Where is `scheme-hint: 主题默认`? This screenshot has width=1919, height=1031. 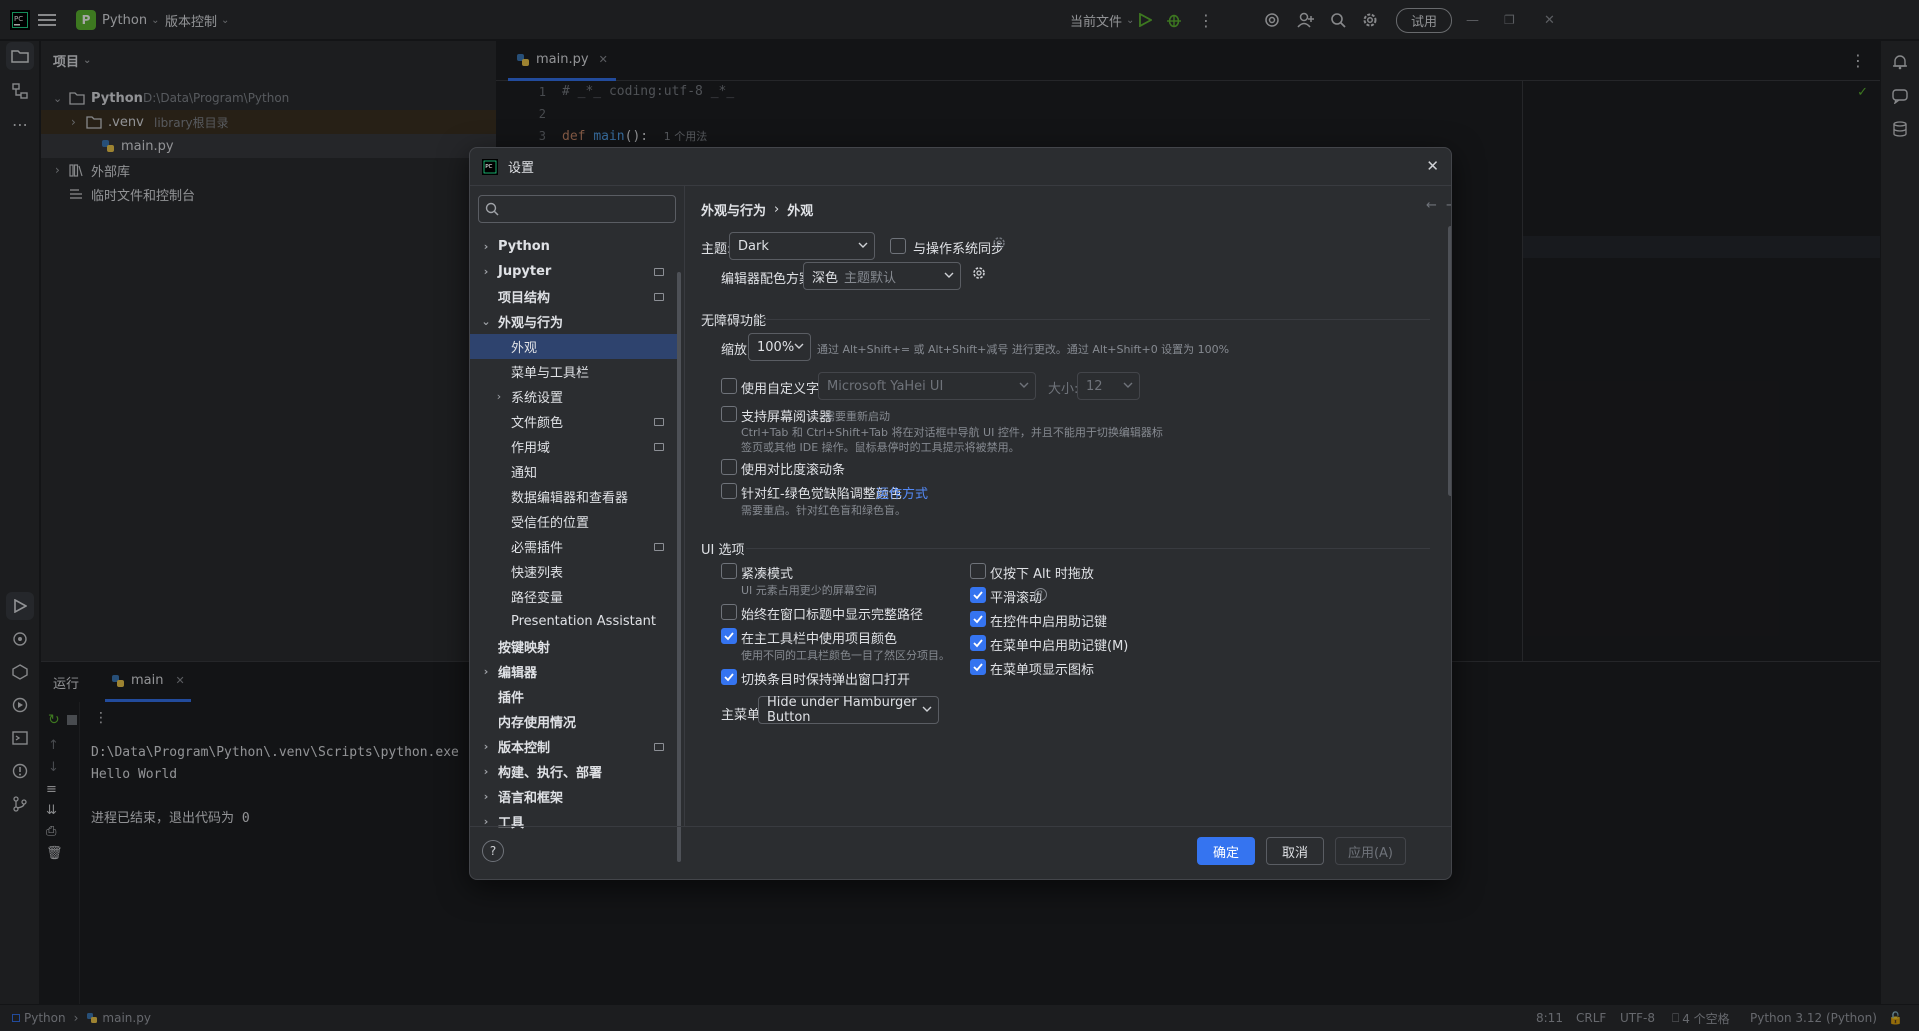 scheme-hint: 主题默认 is located at coordinates (870, 278).